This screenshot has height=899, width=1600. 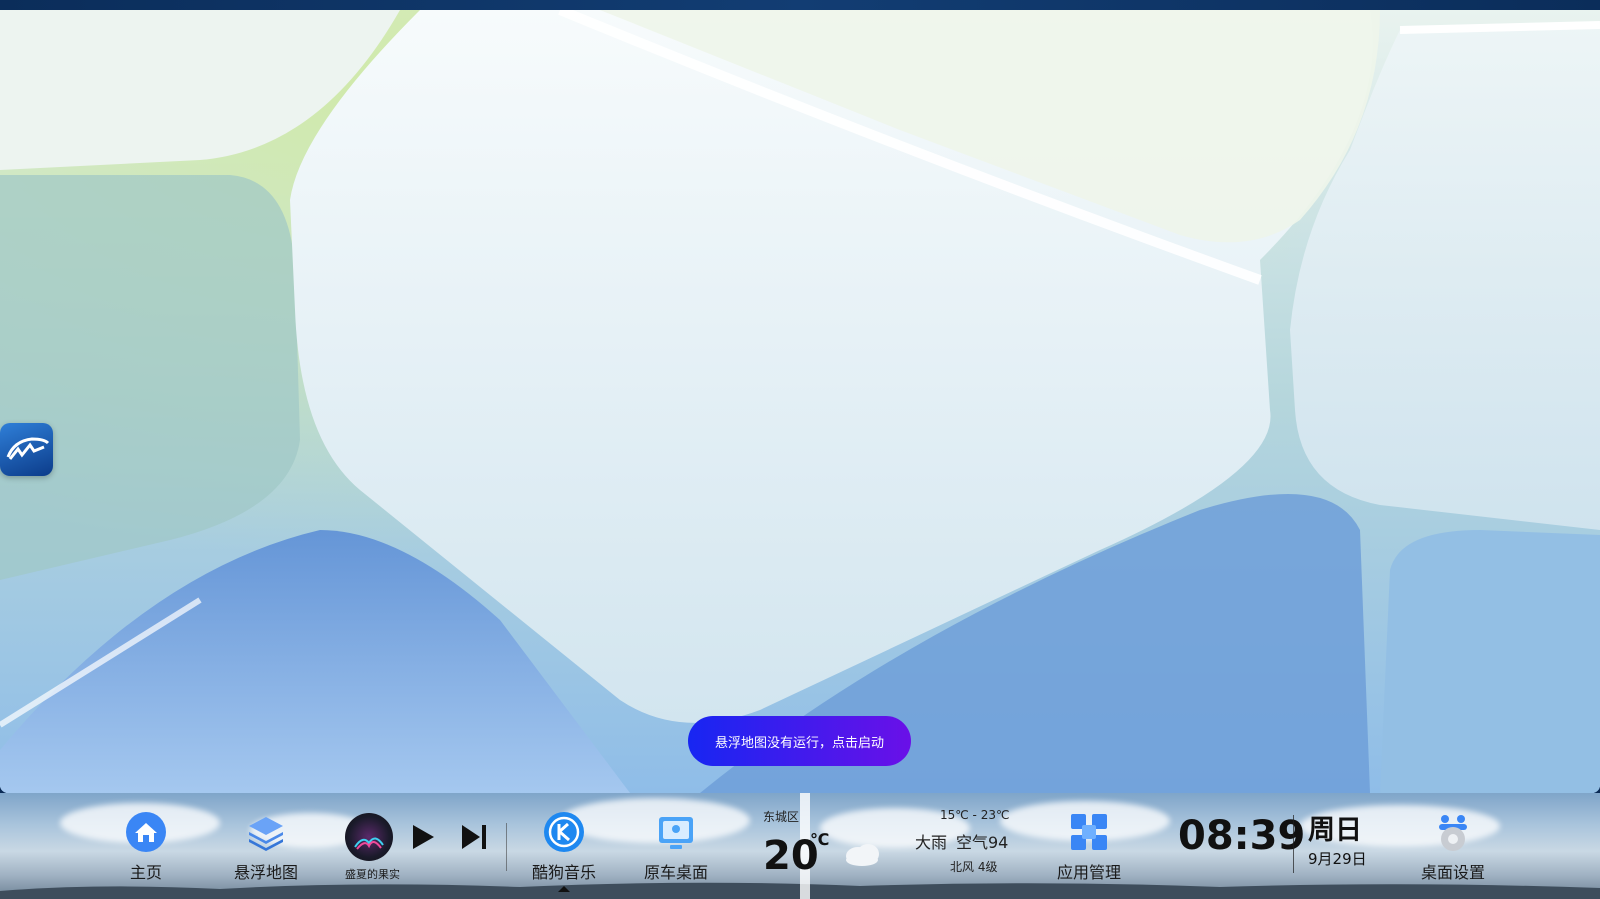 What do you see at coordinates (982, 842) in the screenshot?
I see `weather-aqi: 空气94` at bounding box center [982, 842].